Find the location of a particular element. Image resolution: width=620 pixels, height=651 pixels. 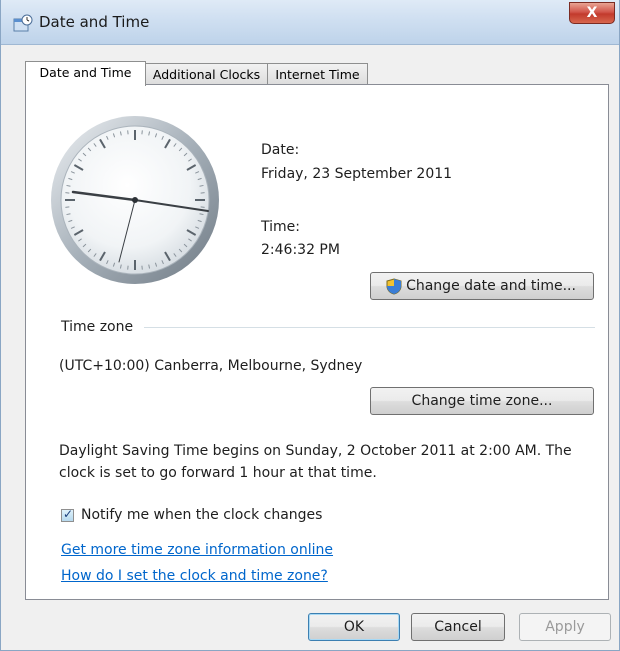

close-button: X is located at coordinates (592, 13).